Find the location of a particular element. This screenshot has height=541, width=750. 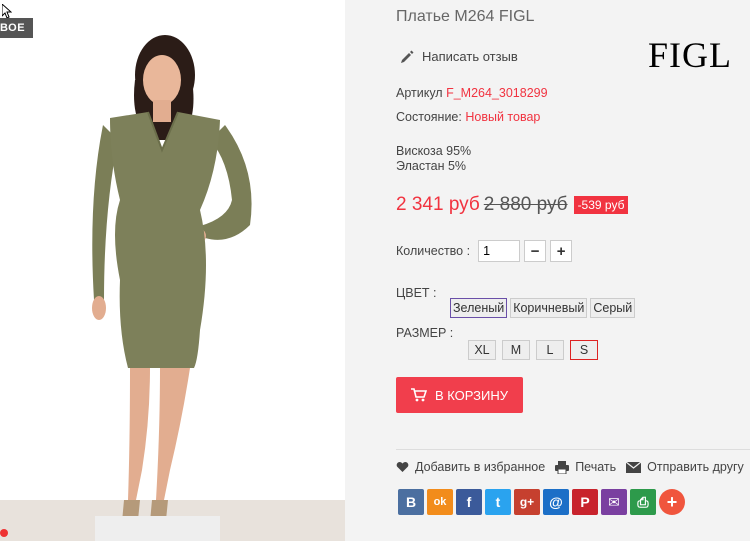

composition: Вискоза 95% Эластан 5% is located at coordinates (433, 159).